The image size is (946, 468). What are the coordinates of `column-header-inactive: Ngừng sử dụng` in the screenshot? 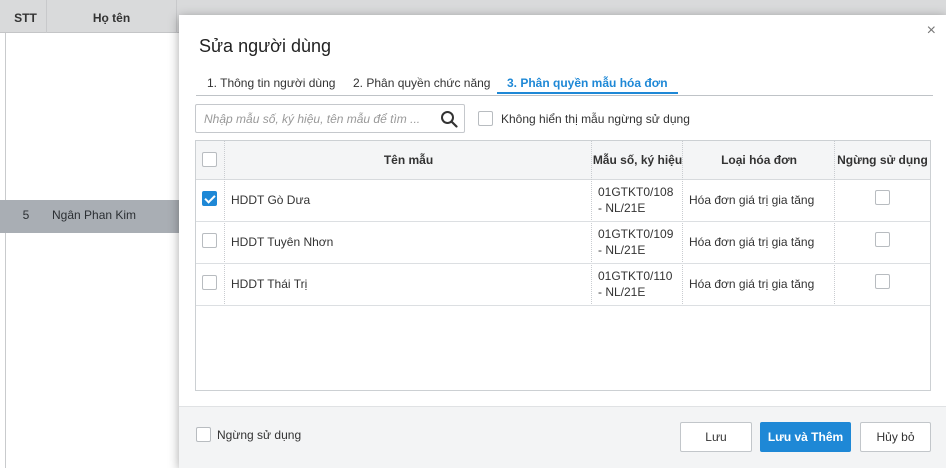 It's located at (882, 160).